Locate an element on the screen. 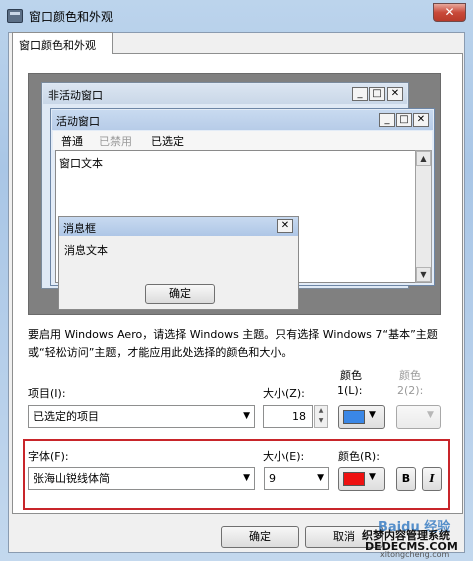 The width and height of the screenshot is (473, 561). active-minimize-icon: _ is located at coordinates (387, 120).